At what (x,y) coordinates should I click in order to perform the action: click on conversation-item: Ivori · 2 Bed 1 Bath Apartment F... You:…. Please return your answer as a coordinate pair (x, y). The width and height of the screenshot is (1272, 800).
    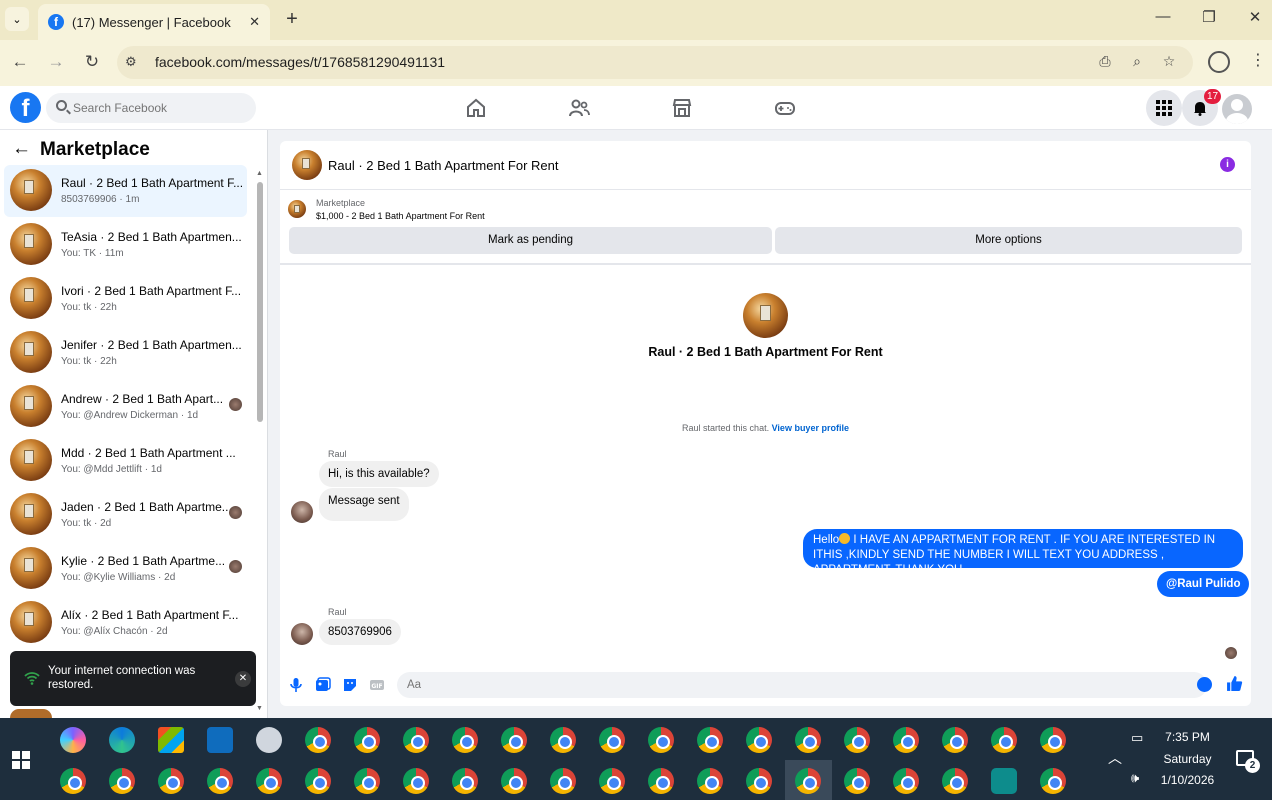
    Looking at the image, I should click on (125, 299).